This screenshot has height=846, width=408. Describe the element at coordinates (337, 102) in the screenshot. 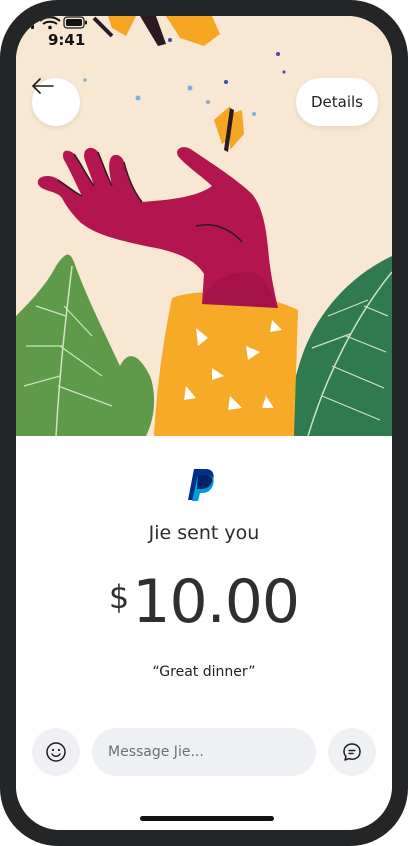

I see `details-button: Details` at that location.